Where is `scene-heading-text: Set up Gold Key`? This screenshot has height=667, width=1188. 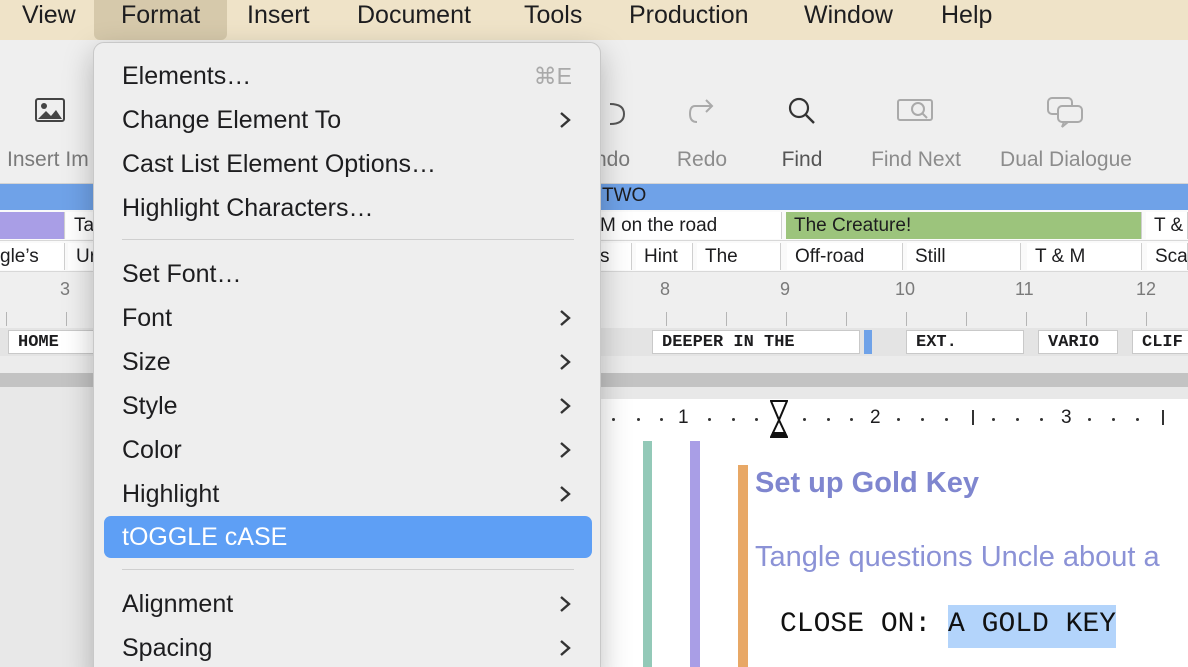
scene-heading-text: Set up Gold Key is located at coordinates (867, 483).